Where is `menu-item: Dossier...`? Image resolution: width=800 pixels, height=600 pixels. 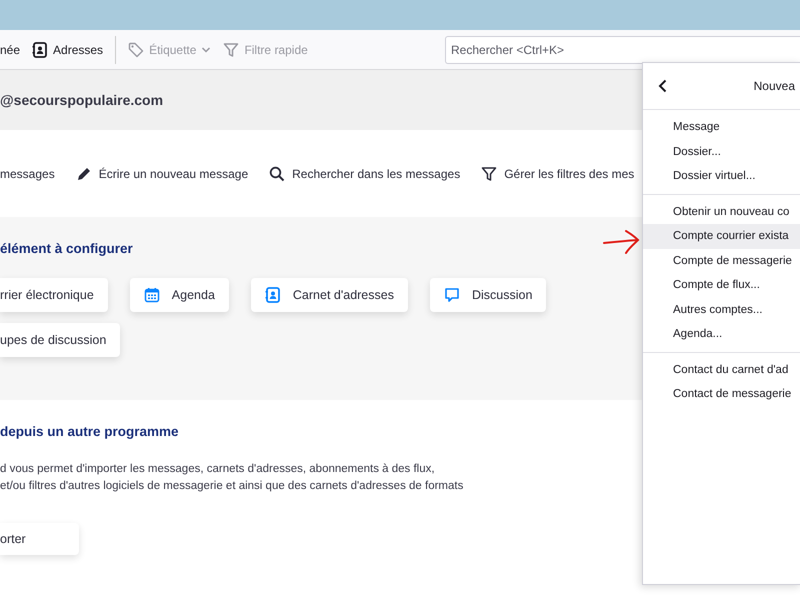
menu-item: Dossier... is located at coordinates (721, 152).